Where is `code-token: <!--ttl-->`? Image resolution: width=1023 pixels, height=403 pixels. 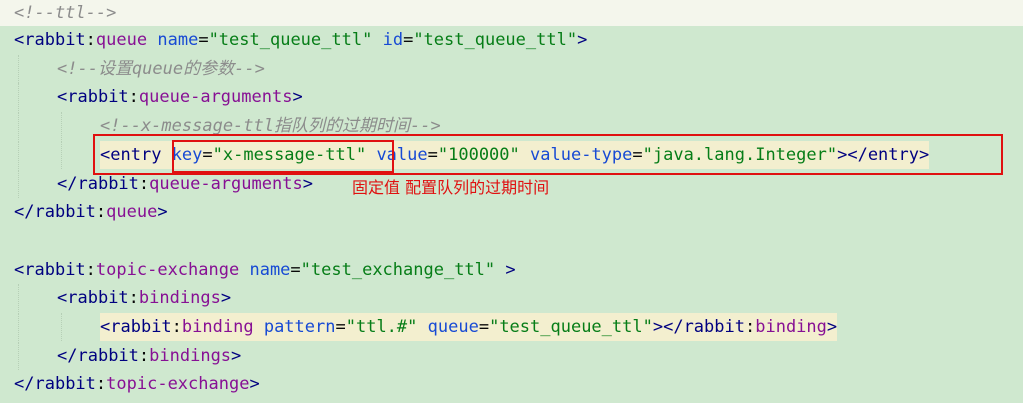
code-token: <!--ttl--> is located at coordinates (65, 13).